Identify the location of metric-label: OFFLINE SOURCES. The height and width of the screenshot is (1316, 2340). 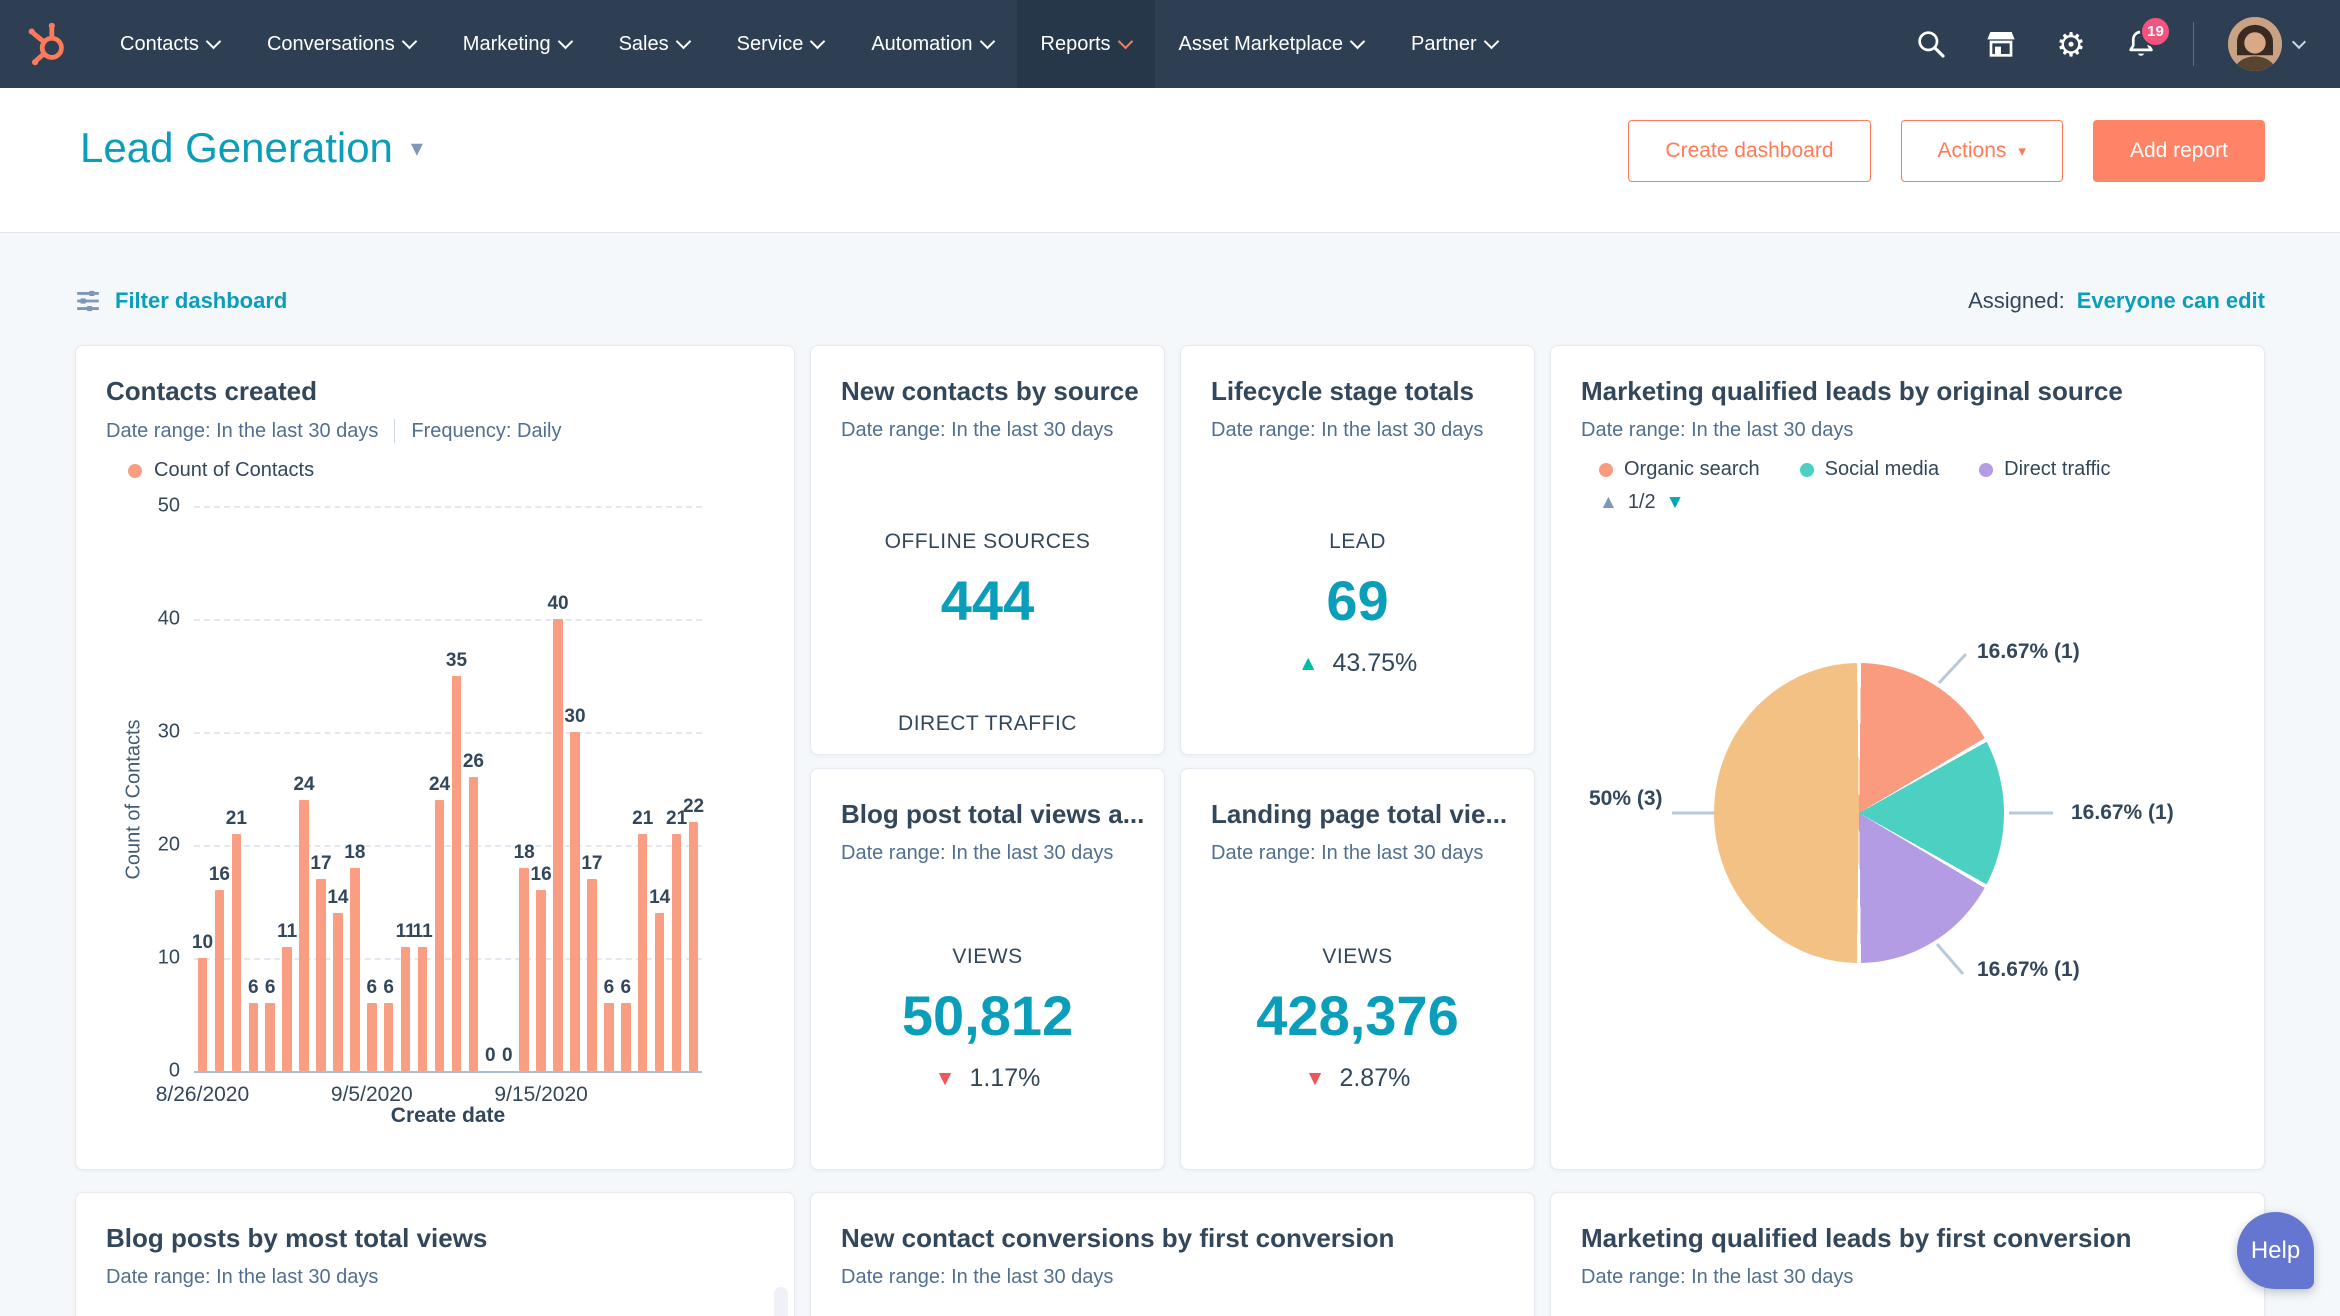
(987, 541).